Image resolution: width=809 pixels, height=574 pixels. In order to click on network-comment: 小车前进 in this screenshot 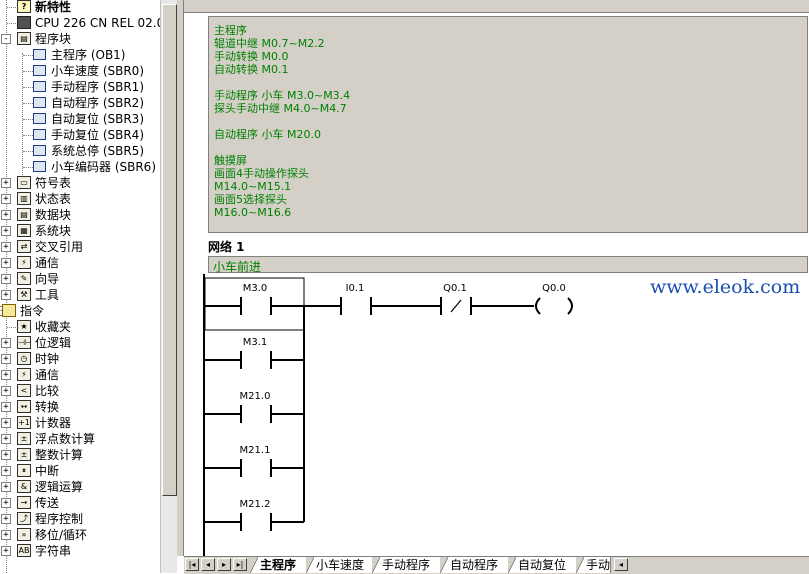, I will do `click(508, 265)`.